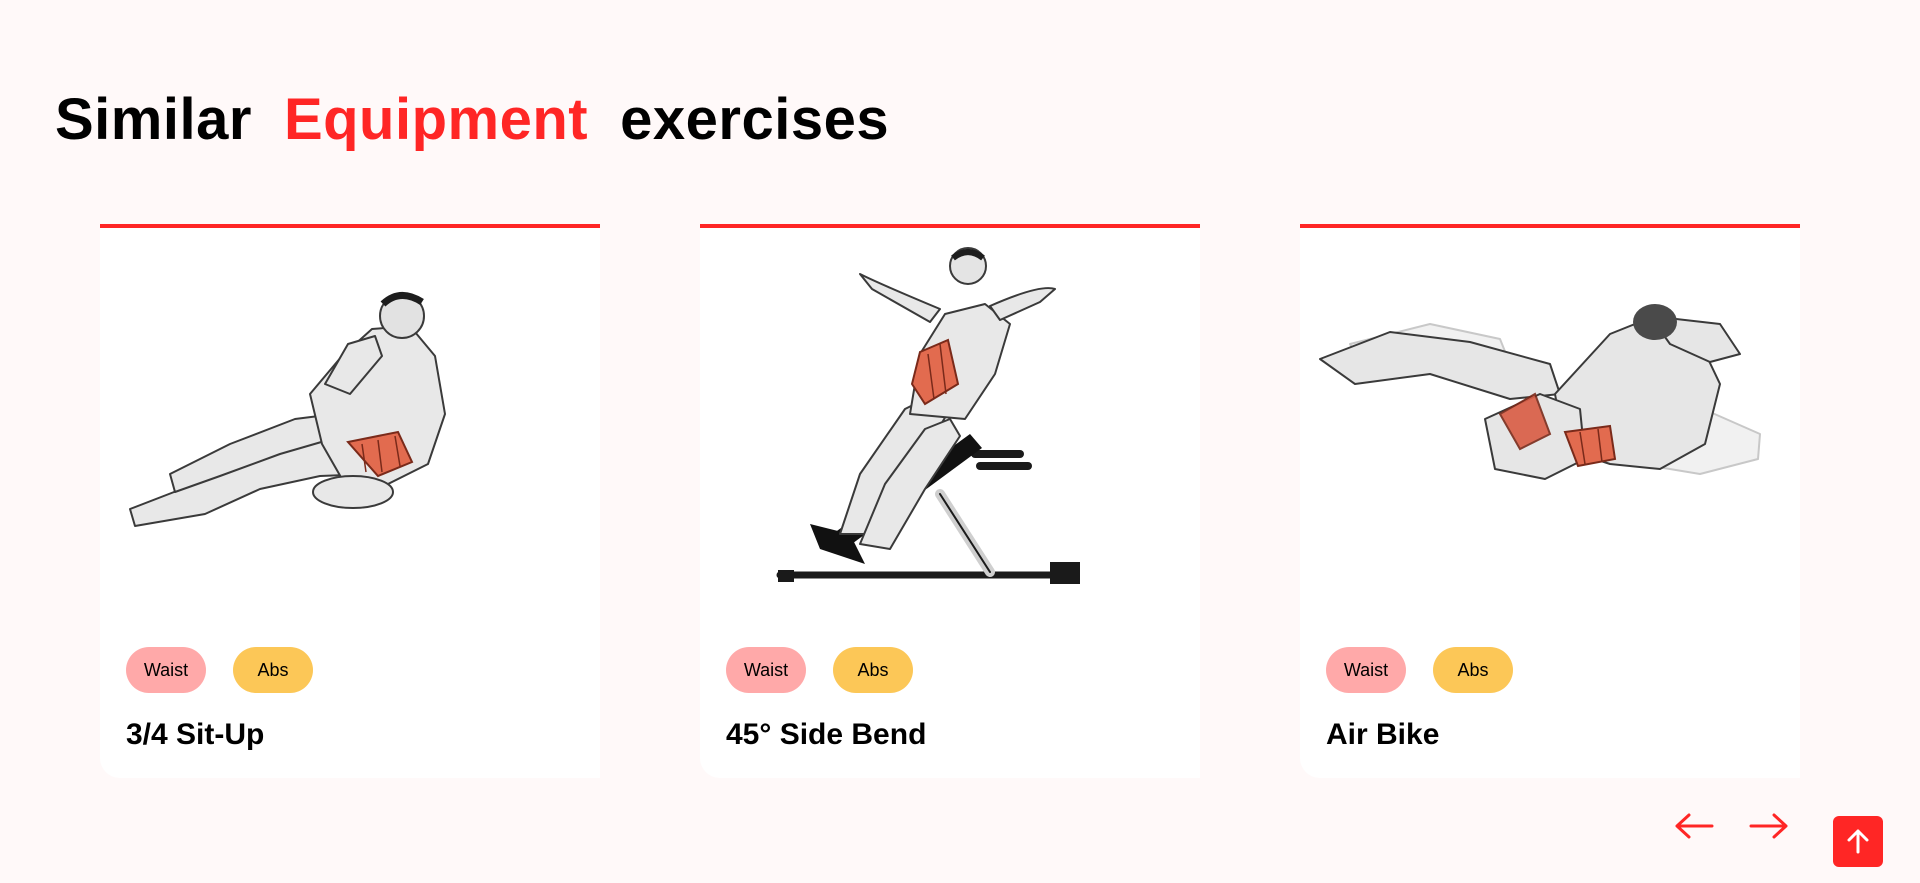 The height and width of the screenshot is (883, 1920). What do you see at coordinates (928, 415) in the screenshot?
I see `side-bend-bench-illustration` at bounding box center [928, 415].